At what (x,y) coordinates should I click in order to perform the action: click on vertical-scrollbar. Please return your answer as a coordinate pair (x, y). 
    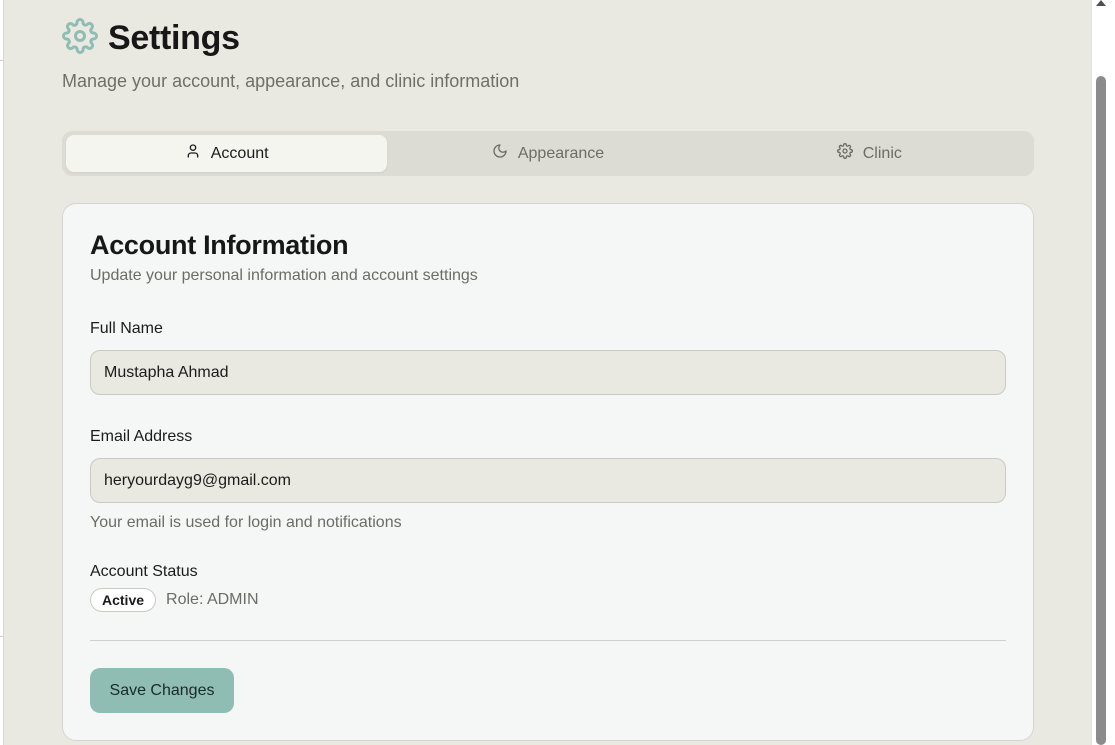
    Looking at the image, I should click on (1103, 372).